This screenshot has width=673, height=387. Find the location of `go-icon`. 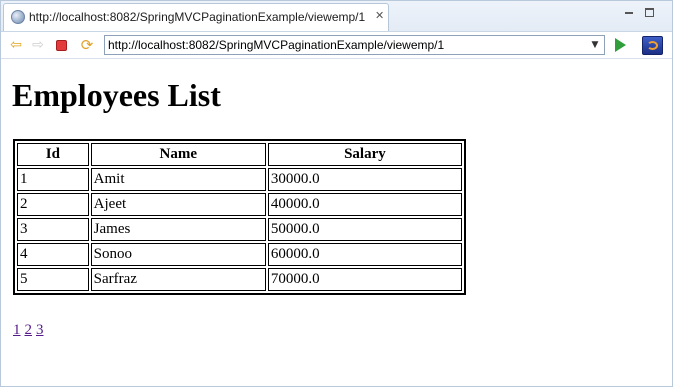

go-icon is located at coordinates (620, 45).